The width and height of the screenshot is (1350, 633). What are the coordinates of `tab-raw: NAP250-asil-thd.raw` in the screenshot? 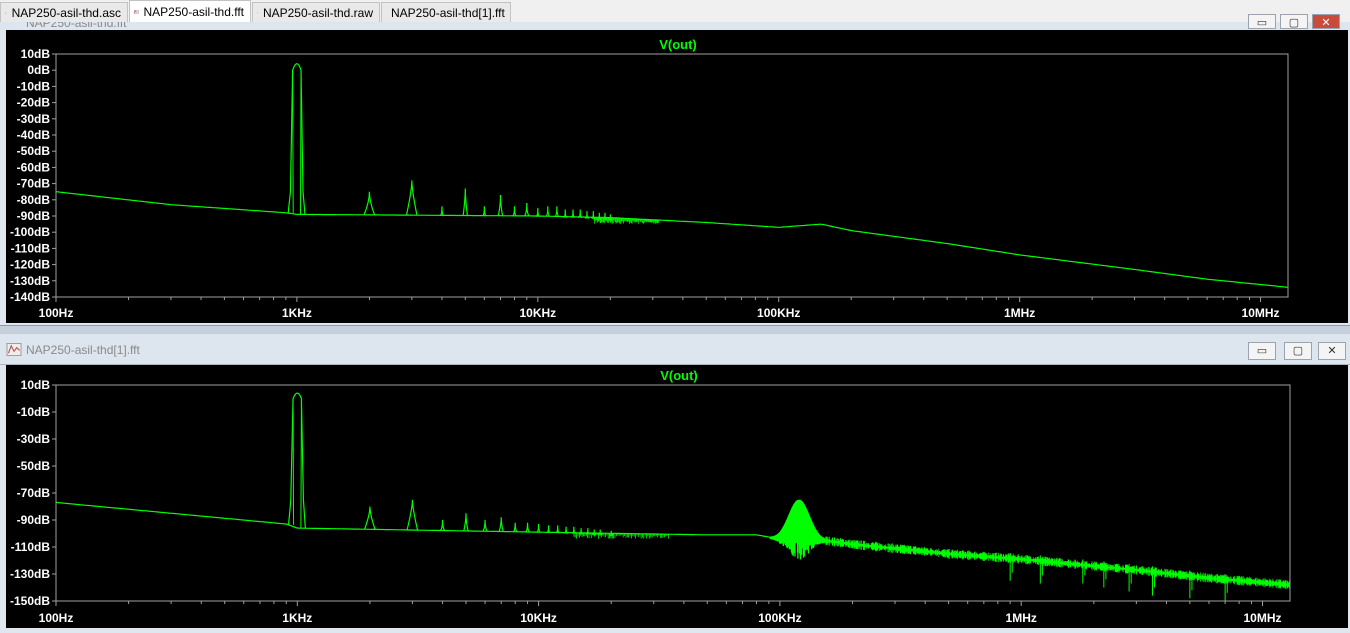 It's located at (316, 12).